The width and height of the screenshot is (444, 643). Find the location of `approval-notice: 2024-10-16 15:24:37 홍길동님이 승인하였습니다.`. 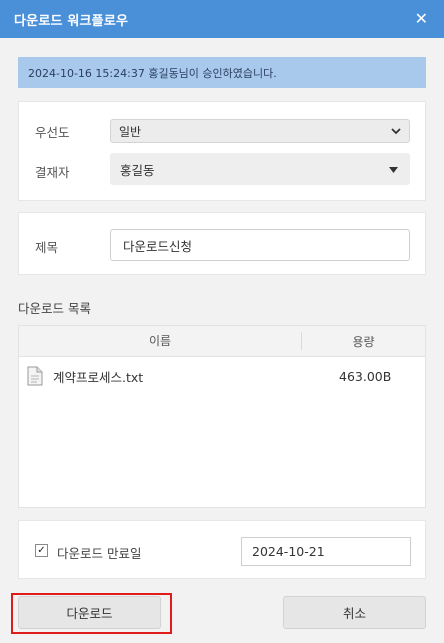

approval-notice: 2024-10-16 15:24:37 홍길동님이 승인하였습니다. is located at coordinates (222, 72).